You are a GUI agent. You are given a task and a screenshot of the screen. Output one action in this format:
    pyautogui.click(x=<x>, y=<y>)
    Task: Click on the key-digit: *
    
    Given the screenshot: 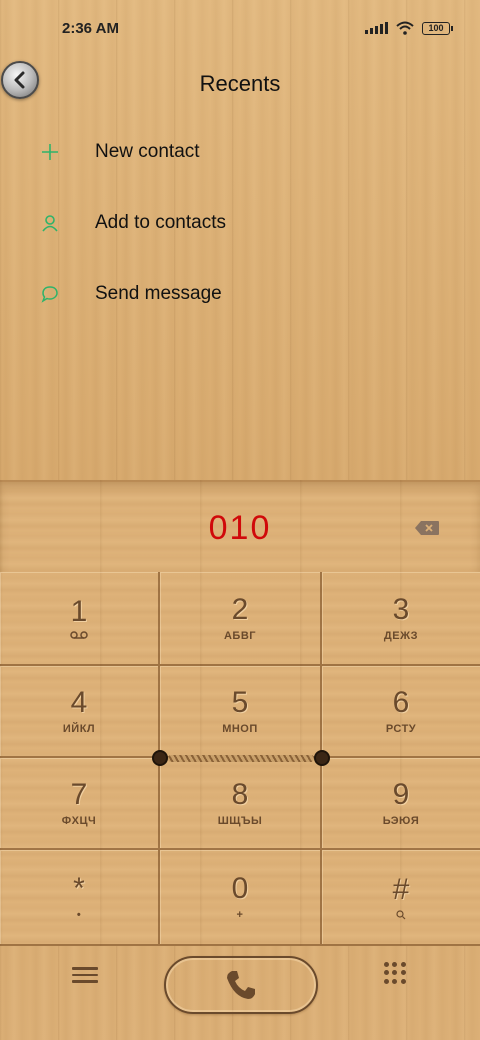 What is the action you would take?
    pyautogui.click(x=79, y=888)
    